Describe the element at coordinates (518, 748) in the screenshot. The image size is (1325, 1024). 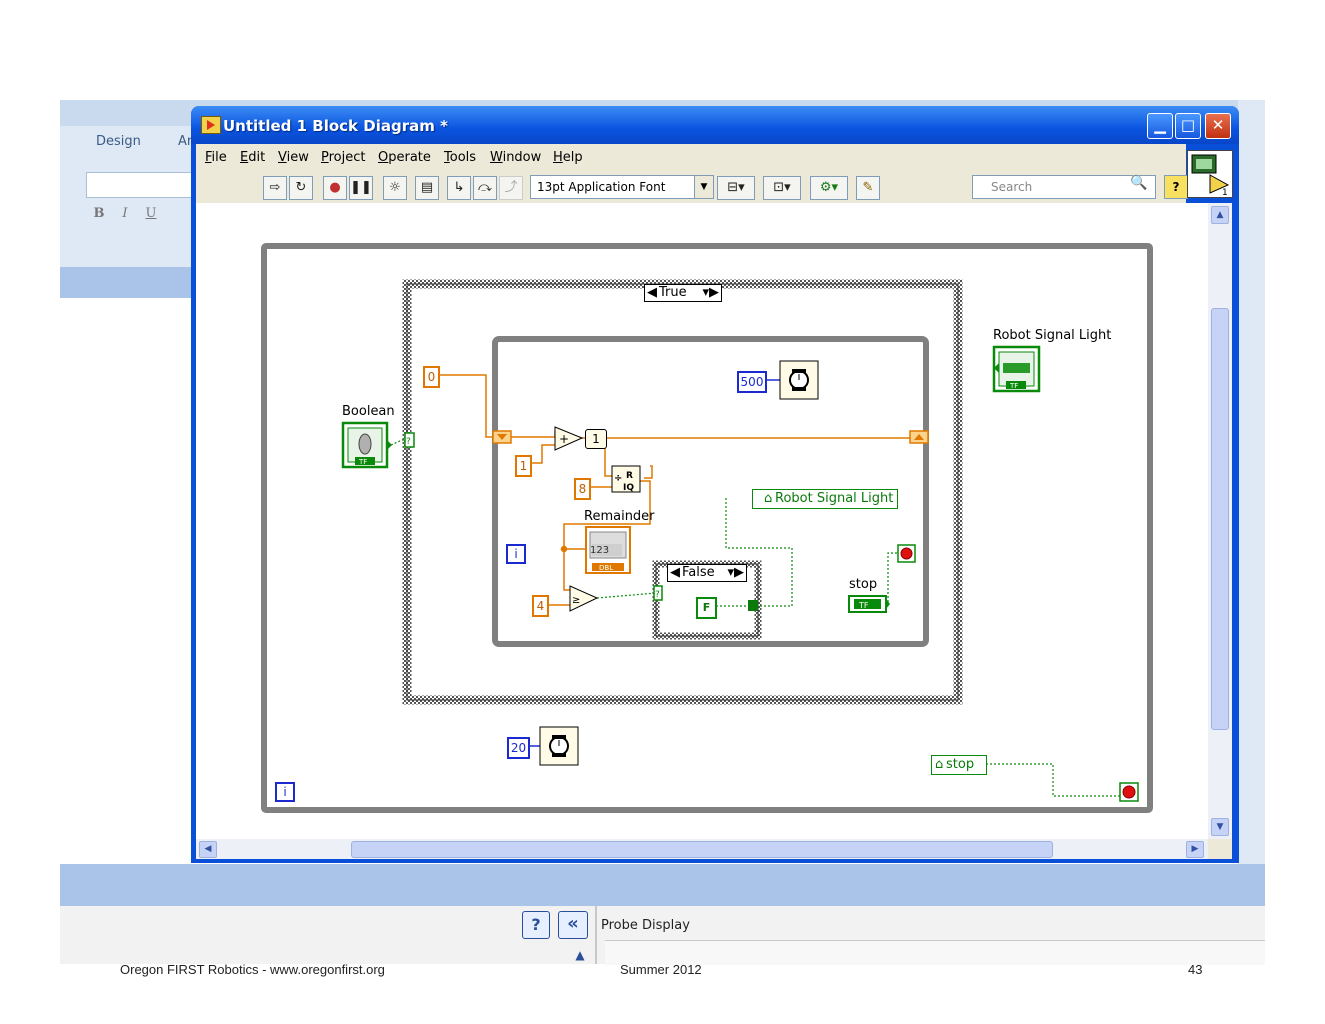
I see `constant-20-ms: 20` at that location.